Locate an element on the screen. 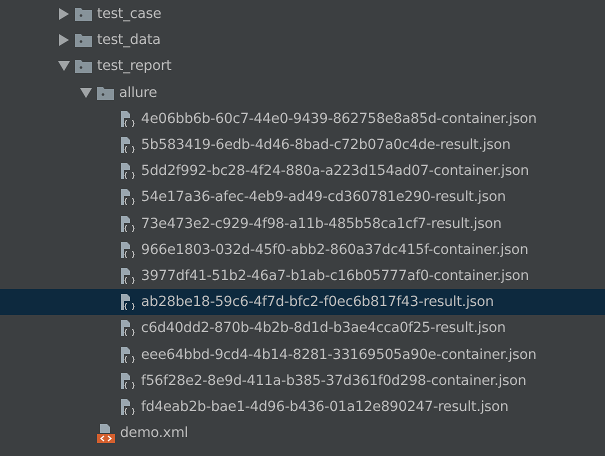 This screenshot has height=456, width=605. file-name: 4e06bb6b-60c7-44e0-9439-862758e8a85d-container.json is located at coordinates (339, 118).